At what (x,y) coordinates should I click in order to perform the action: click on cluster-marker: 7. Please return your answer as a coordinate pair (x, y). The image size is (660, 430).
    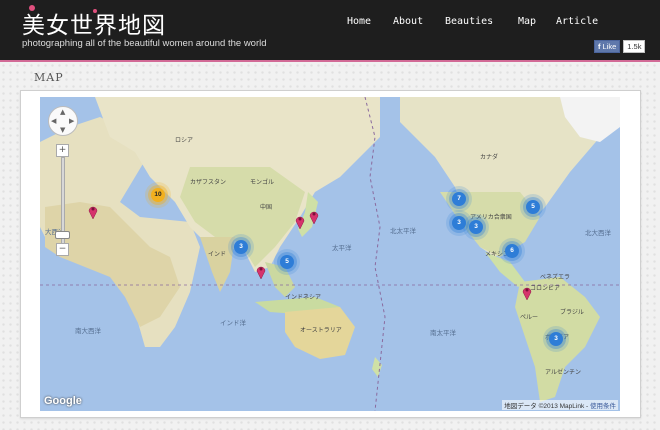
    Looking at the image, I should click on (459, 199).